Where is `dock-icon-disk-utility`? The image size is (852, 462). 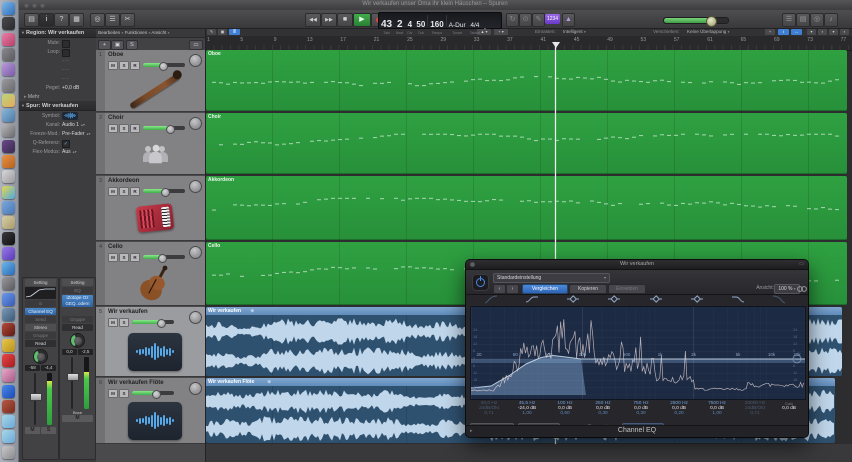
dock-icon-disk-utility is located at coordinates (8, 54).